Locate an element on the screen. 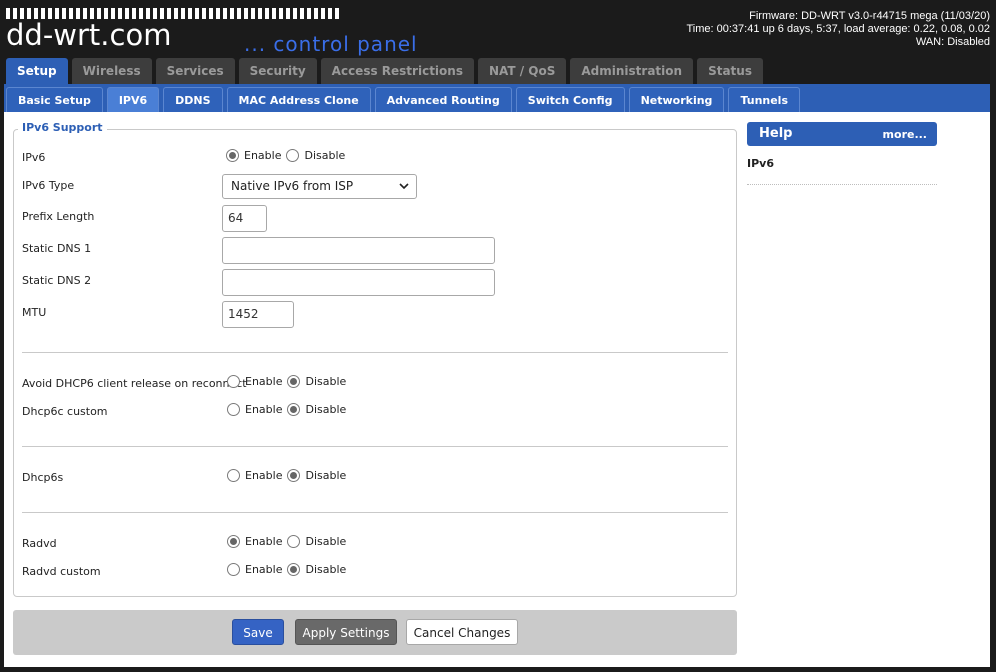 This screenshot has height=672, width=996. radvd-custom-disable-radio is located at coordinates (294, 569).